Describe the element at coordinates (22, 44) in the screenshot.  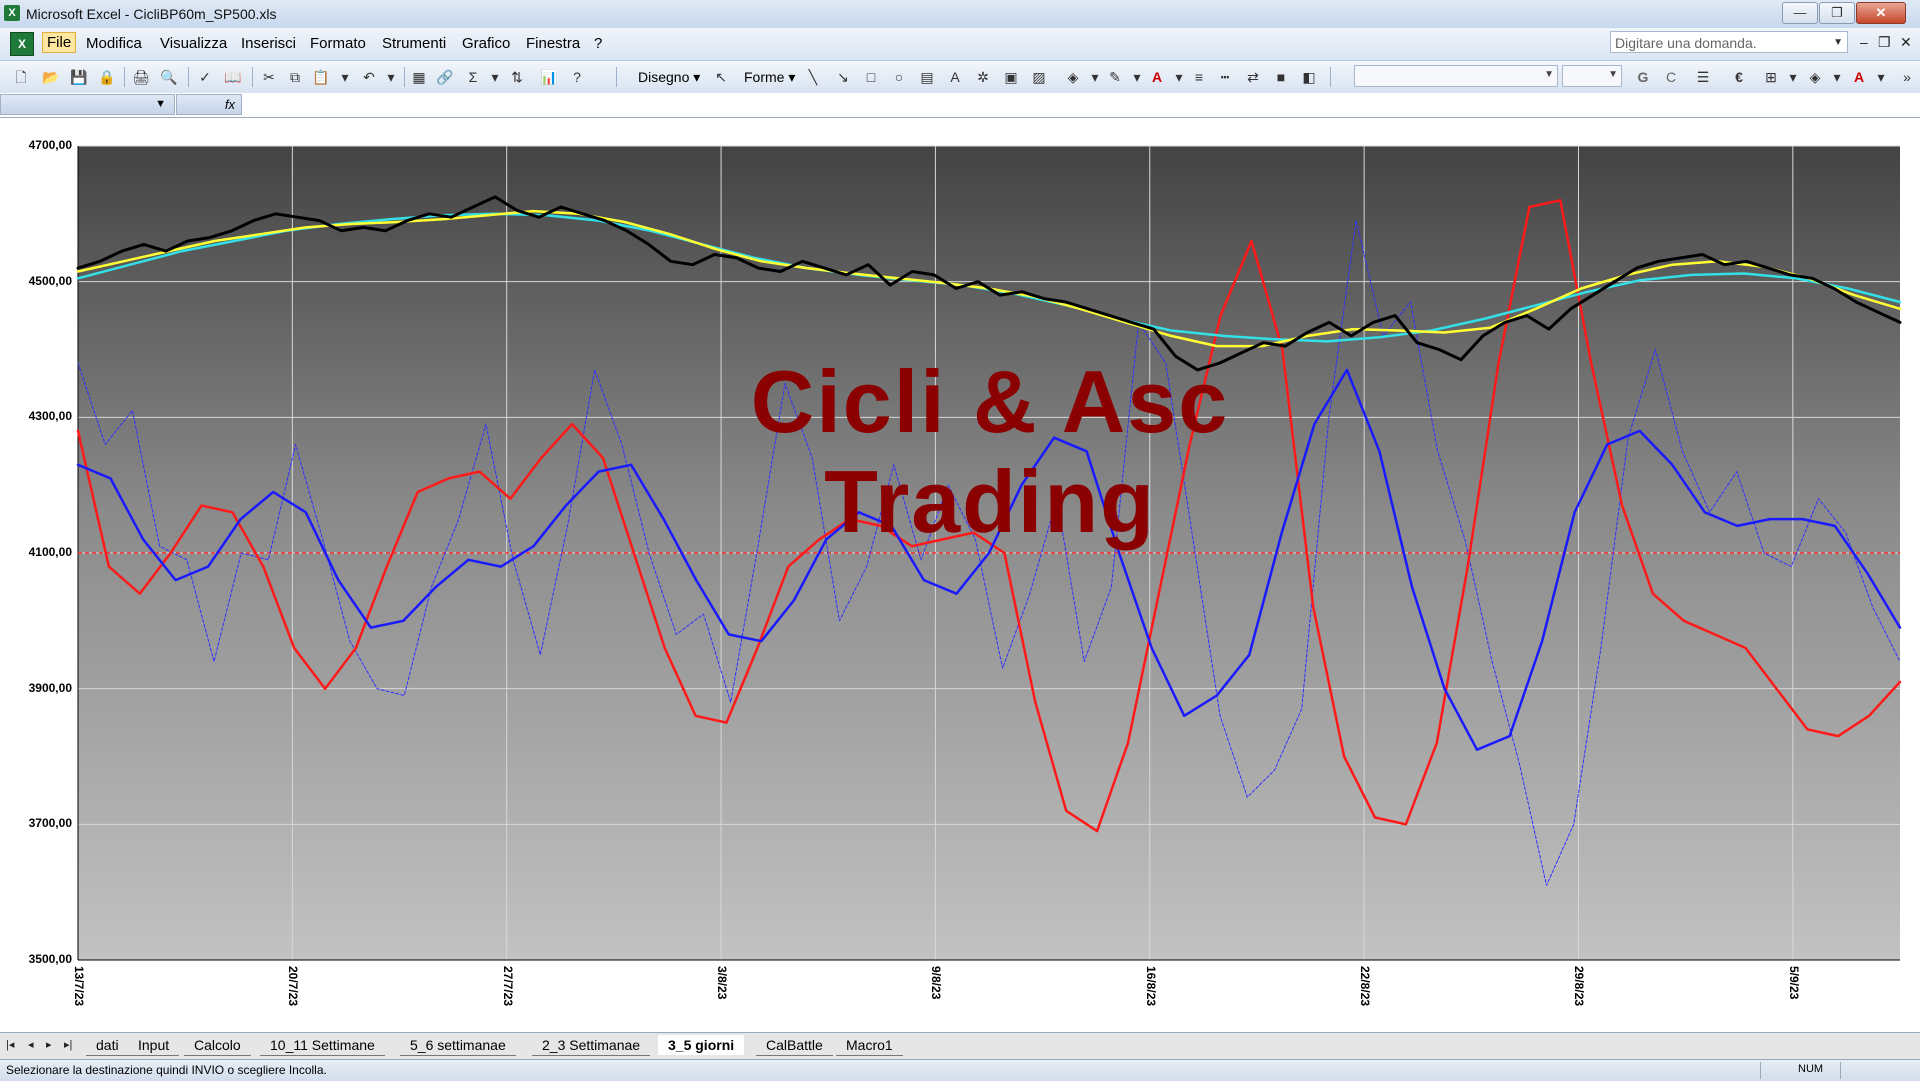
I see `workbook-icon: X` at that location.